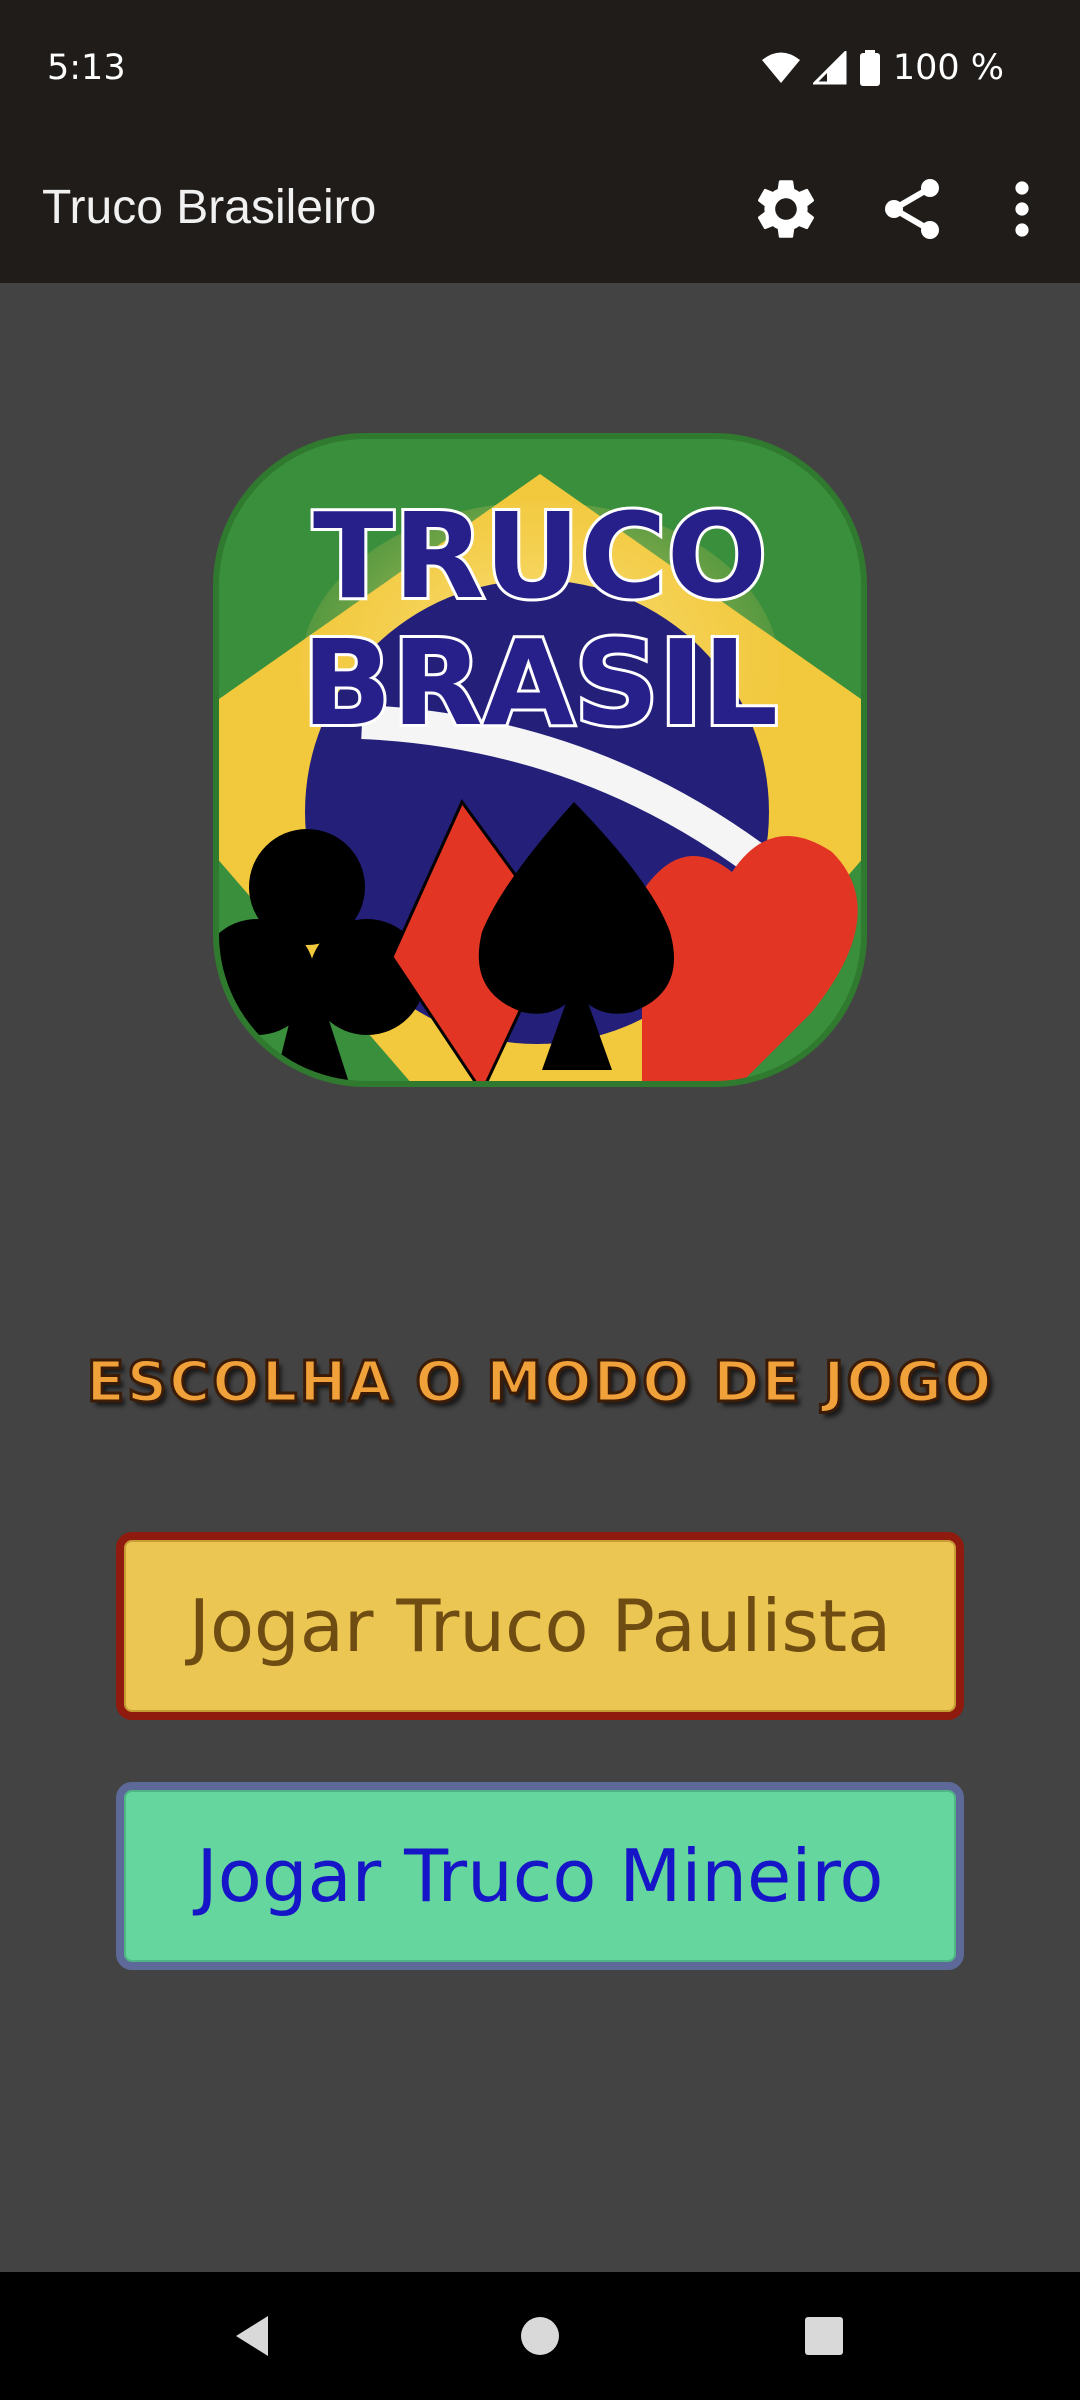 Image resolution: width=1080 pixels, height=2400 pixels. I want to click on heart-suit-icon, so click(750, 960).